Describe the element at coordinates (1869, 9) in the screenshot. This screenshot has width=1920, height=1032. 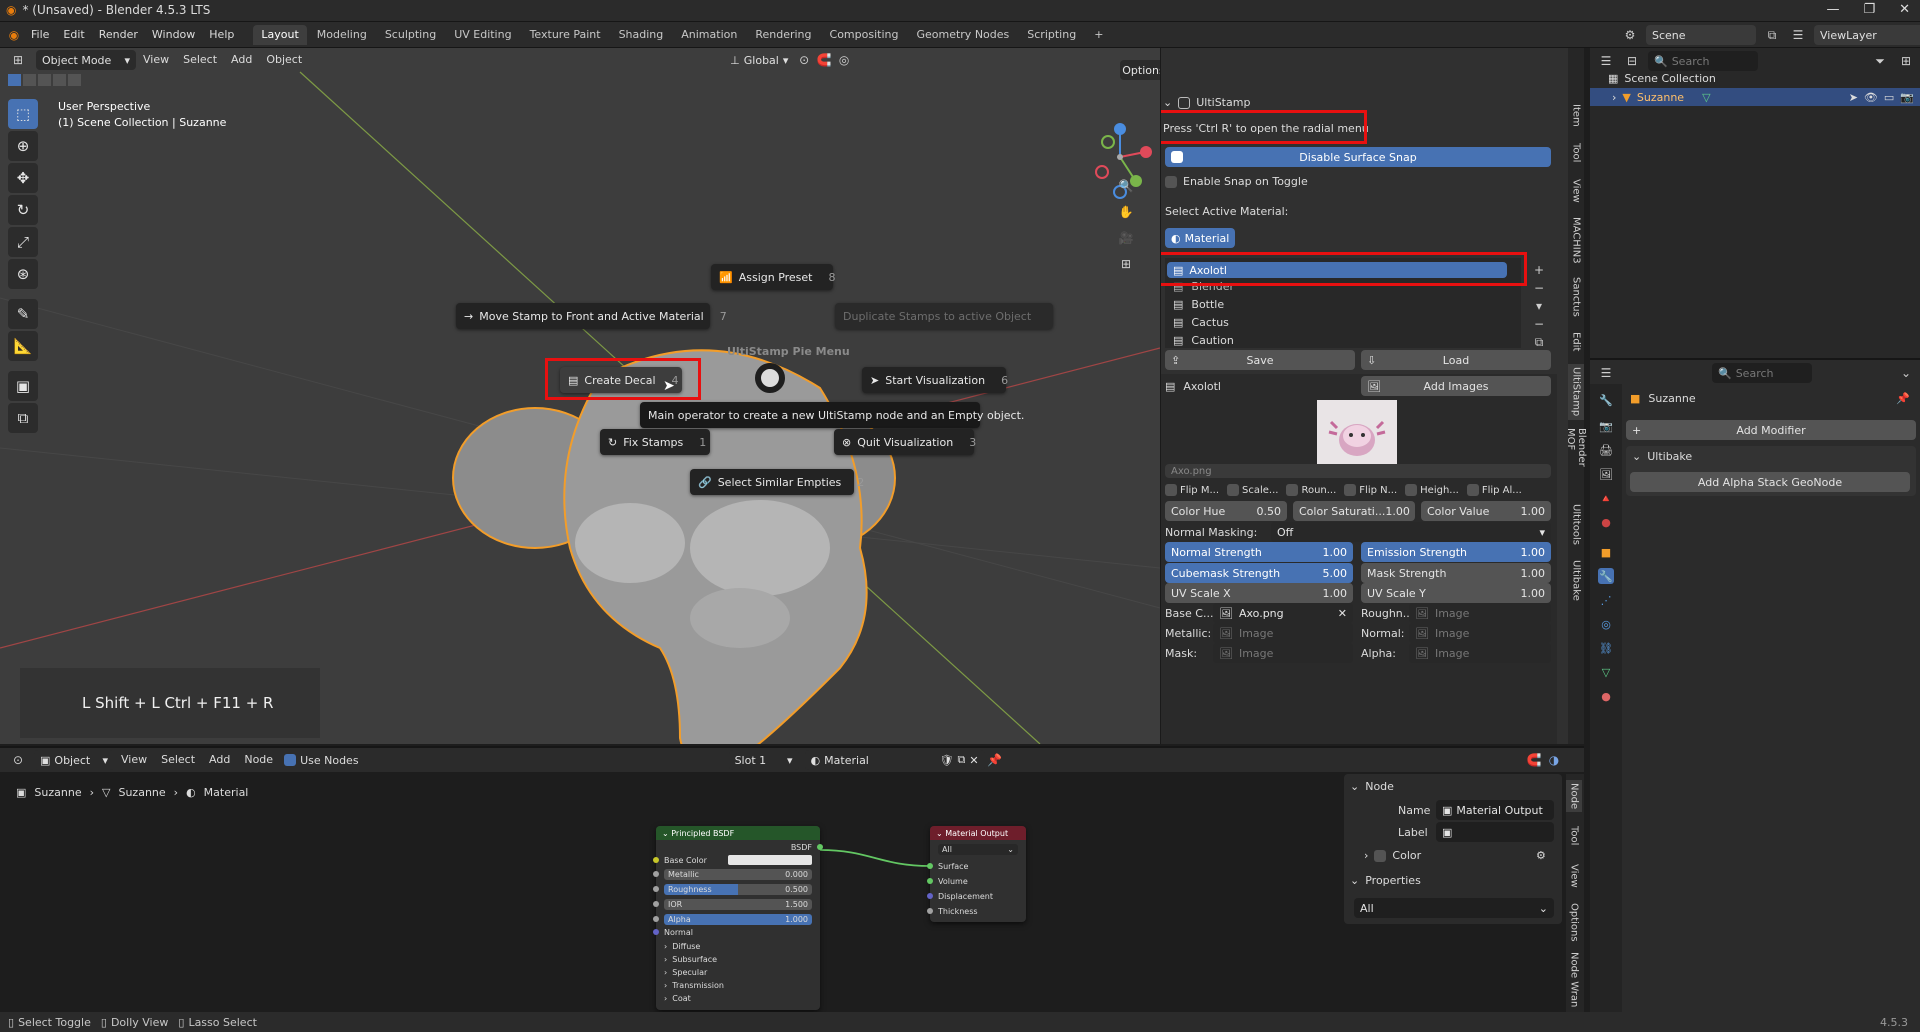
I see `maximize-icon: ❐` at that location.